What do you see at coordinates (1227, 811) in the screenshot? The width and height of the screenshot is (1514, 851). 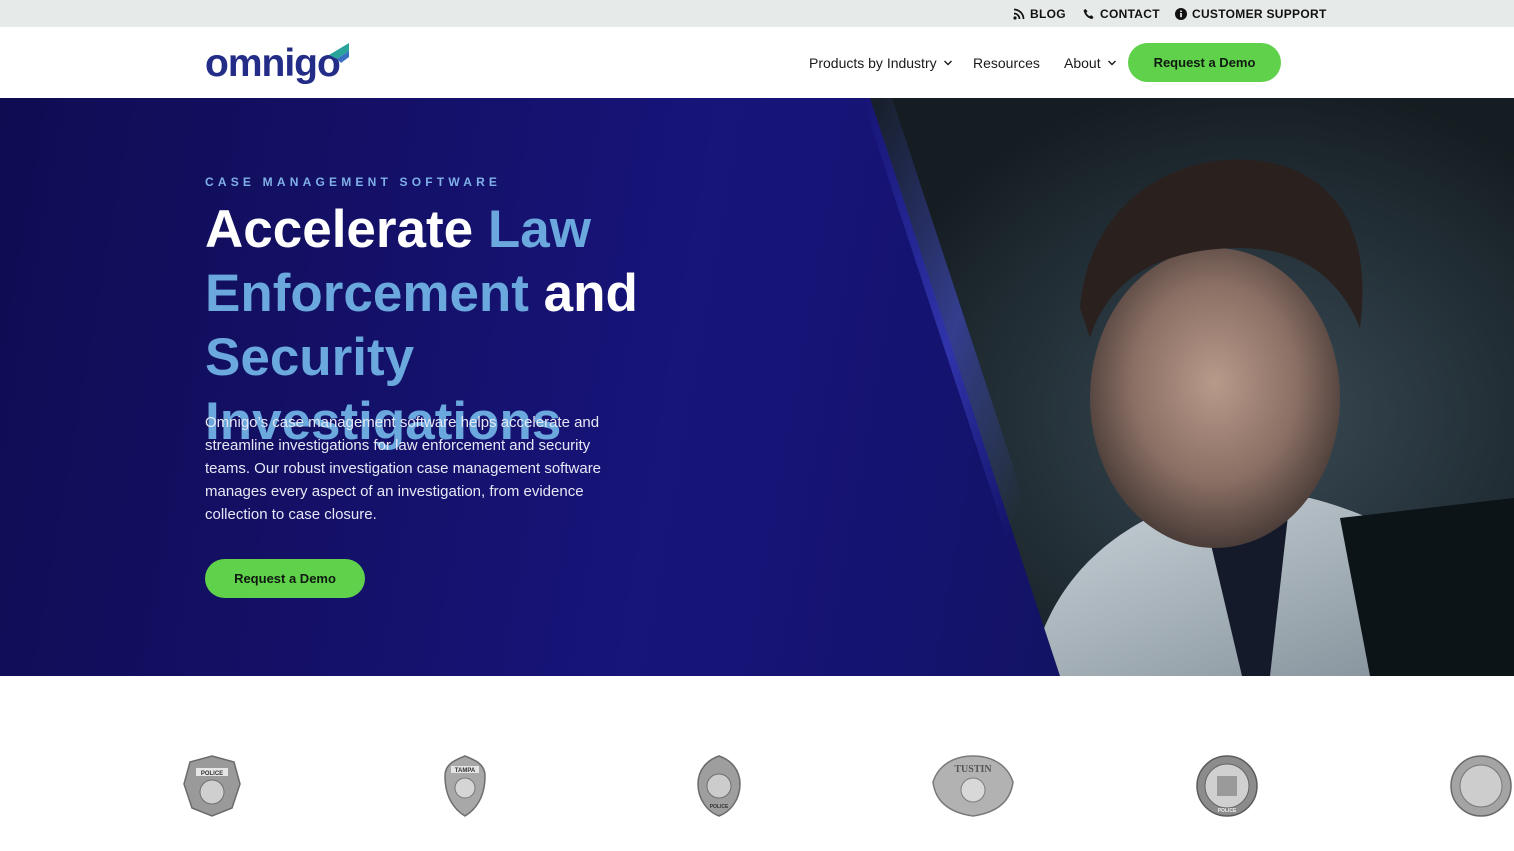 I see `badge-5-label: POLICE` at bounding box center [1227, 811].